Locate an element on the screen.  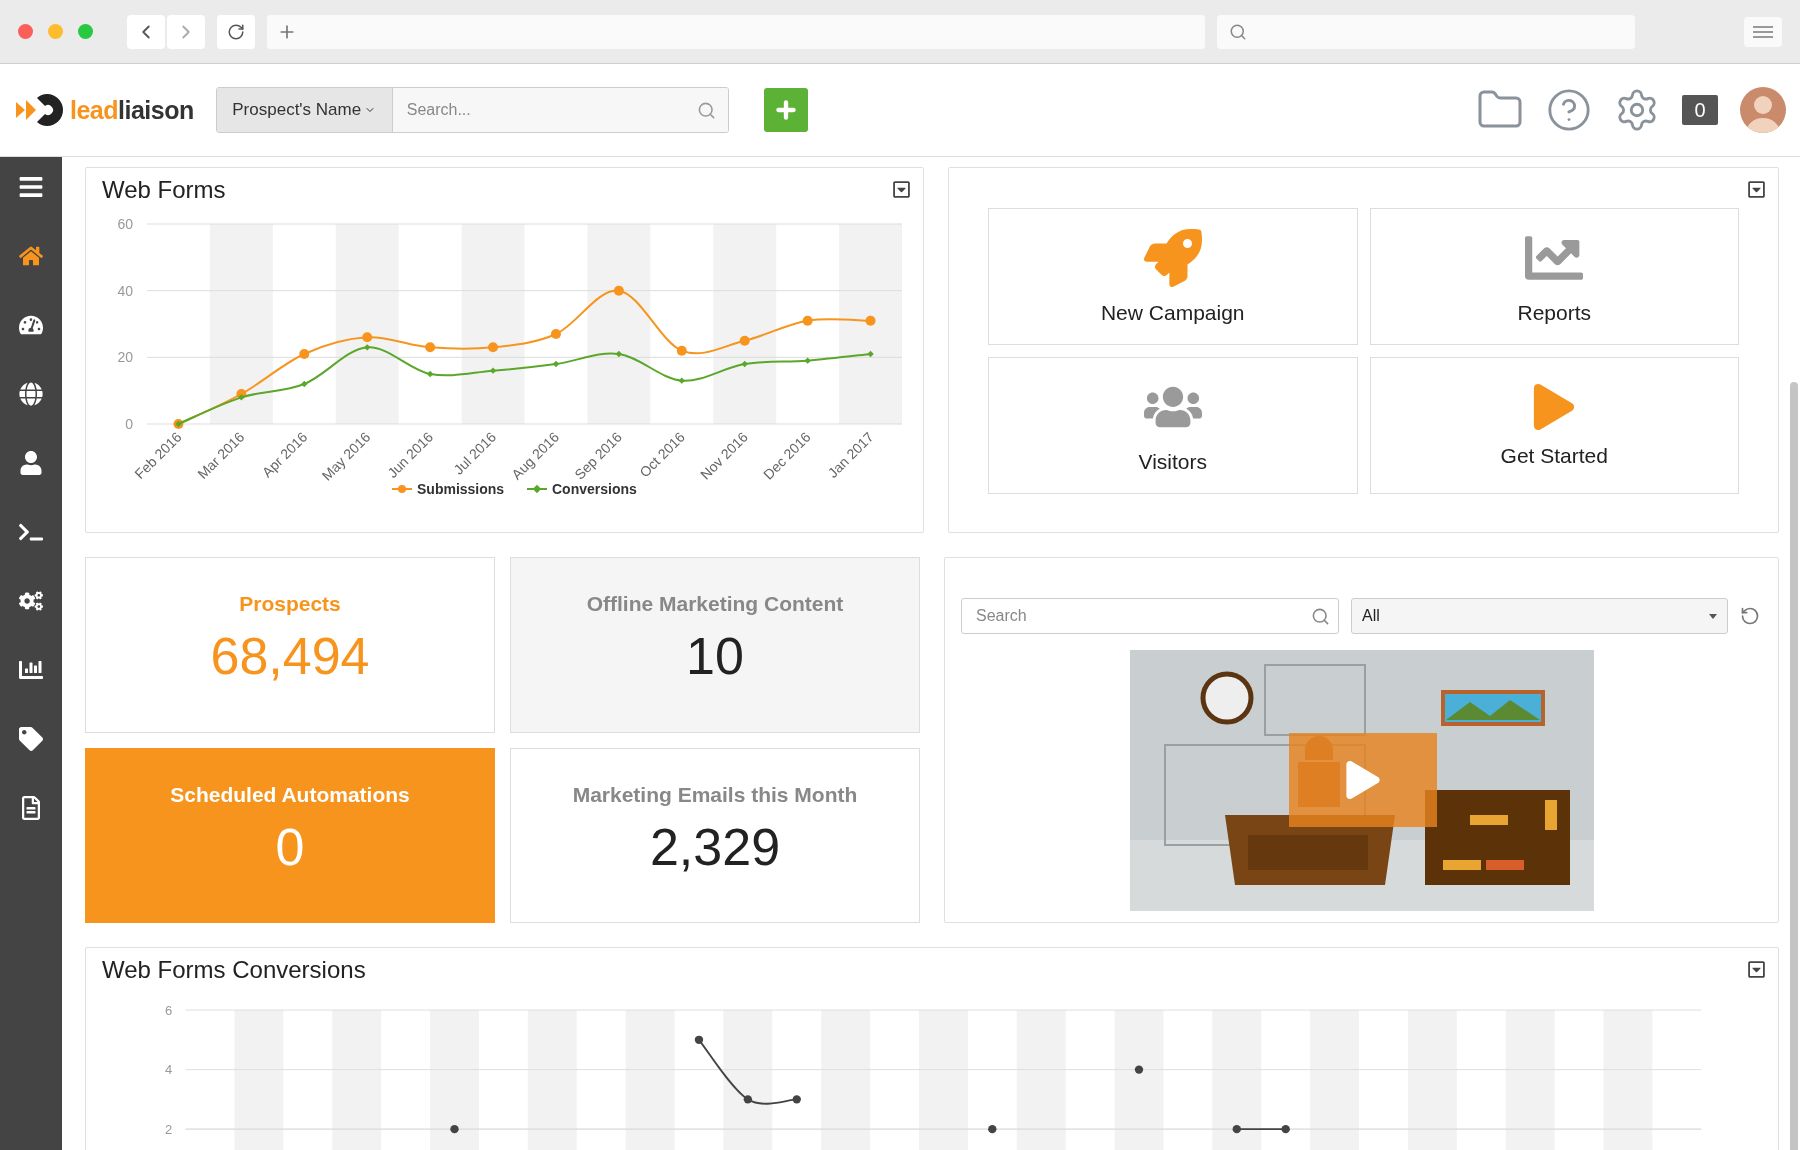
axis-label: 60 is located at coordinates (125, 224).